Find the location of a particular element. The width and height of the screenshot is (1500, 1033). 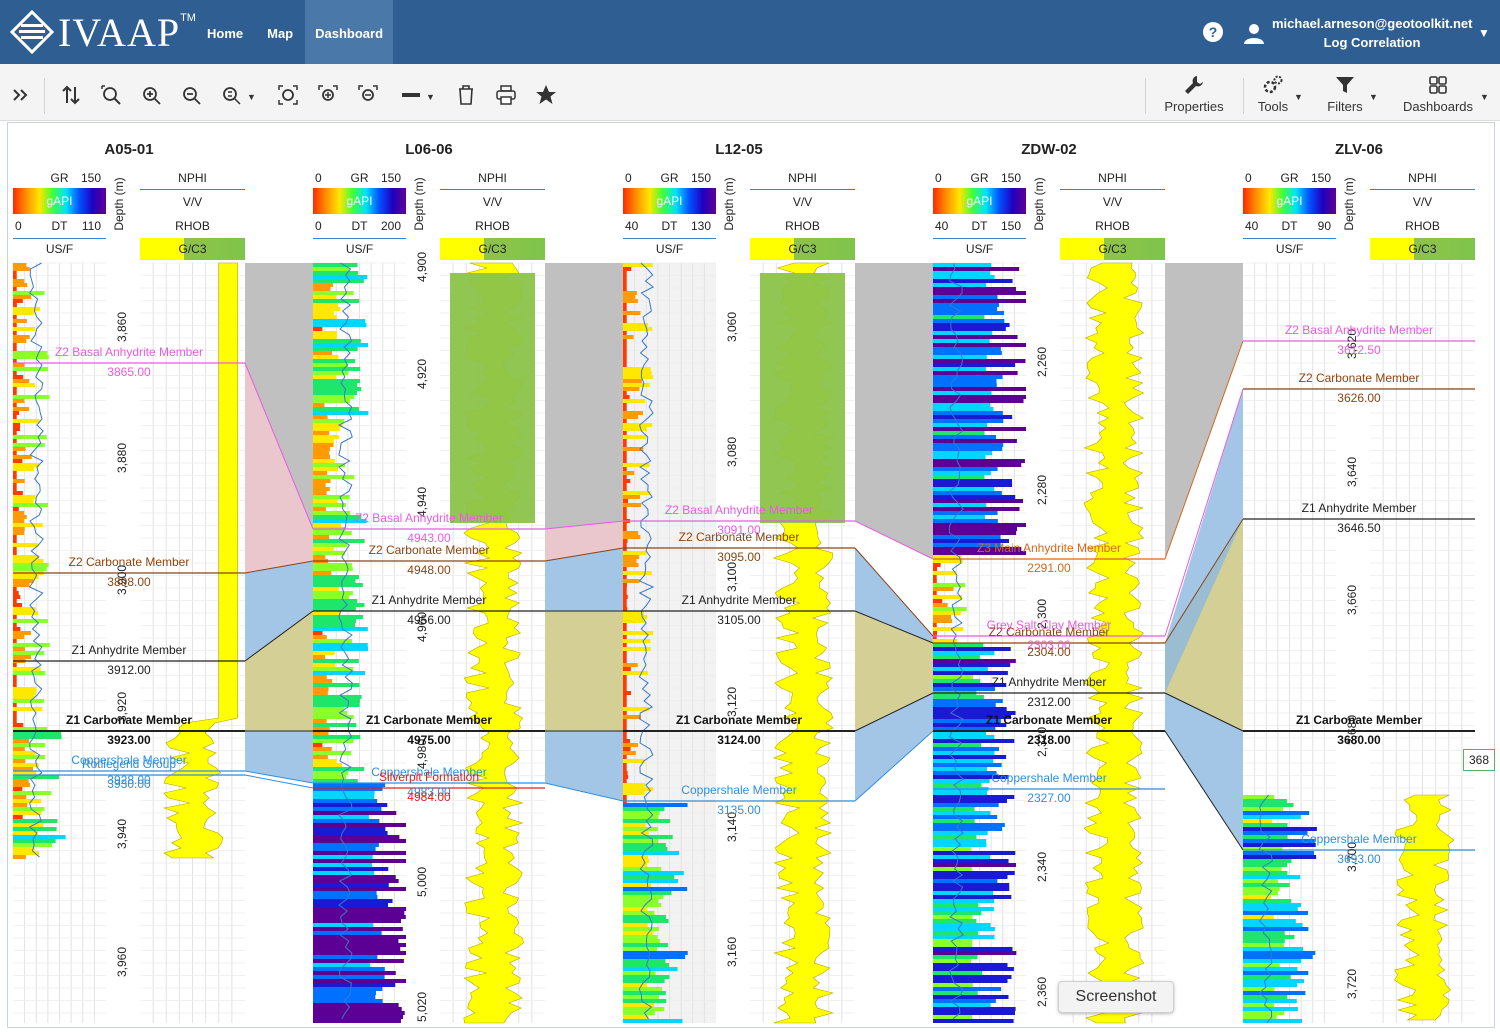

properties-button: Properties is located at coordinates (1194, 94).